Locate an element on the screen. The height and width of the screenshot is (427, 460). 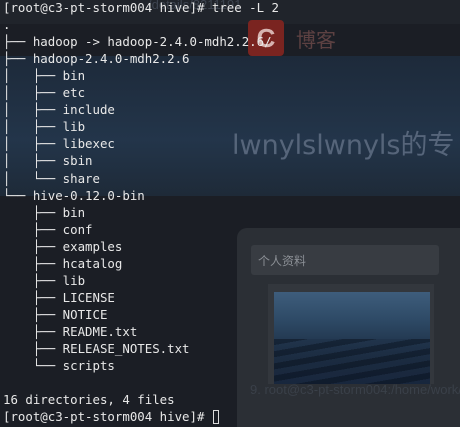
terminal-line: └── scripts is located at coordinates (59, 366).